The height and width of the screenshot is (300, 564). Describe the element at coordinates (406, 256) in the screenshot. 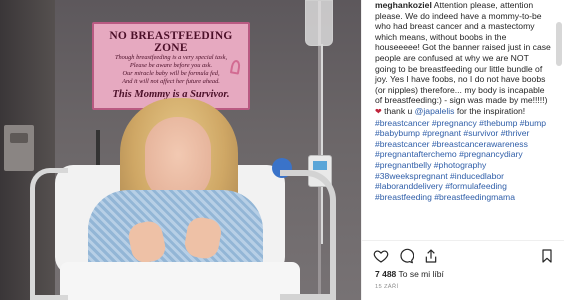

I see `comment-icon` at that location.